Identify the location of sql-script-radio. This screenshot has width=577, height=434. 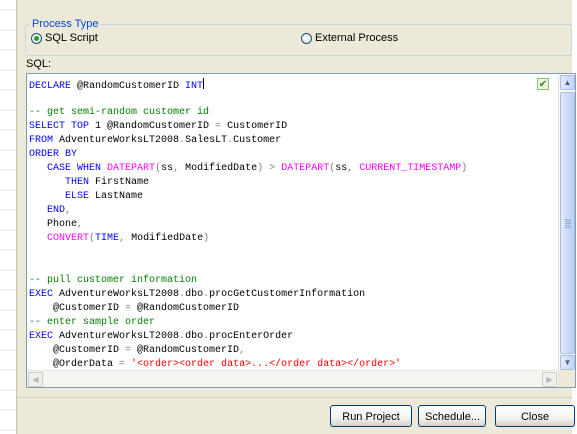
(36, 38).